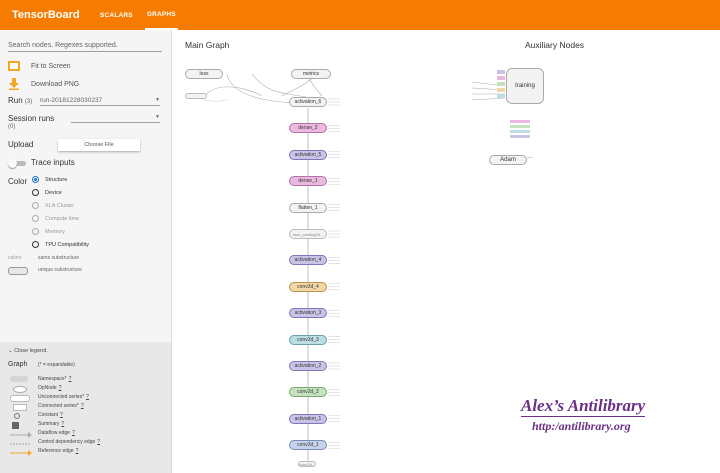  Describe the element at coordinates (525, 86) in the screenshot. I see `training-aux-node: training` at that location.